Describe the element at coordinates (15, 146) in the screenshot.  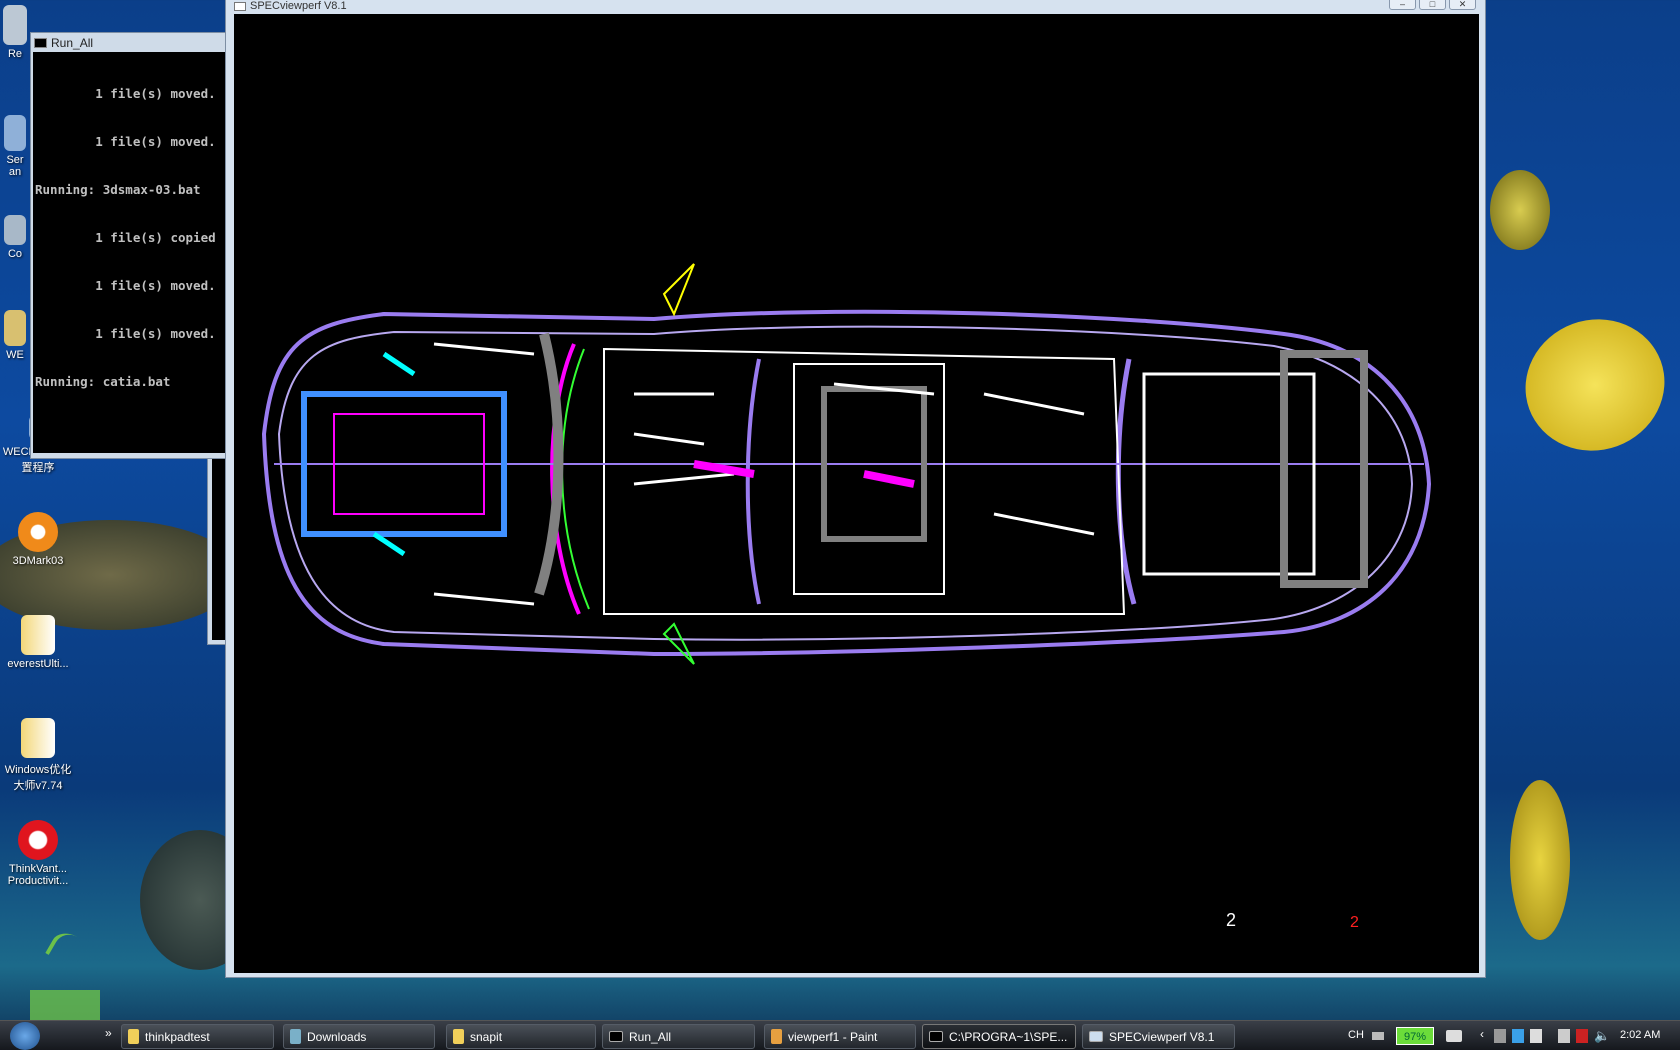
I see `desktop-icon-ser: Ser an` at that location.